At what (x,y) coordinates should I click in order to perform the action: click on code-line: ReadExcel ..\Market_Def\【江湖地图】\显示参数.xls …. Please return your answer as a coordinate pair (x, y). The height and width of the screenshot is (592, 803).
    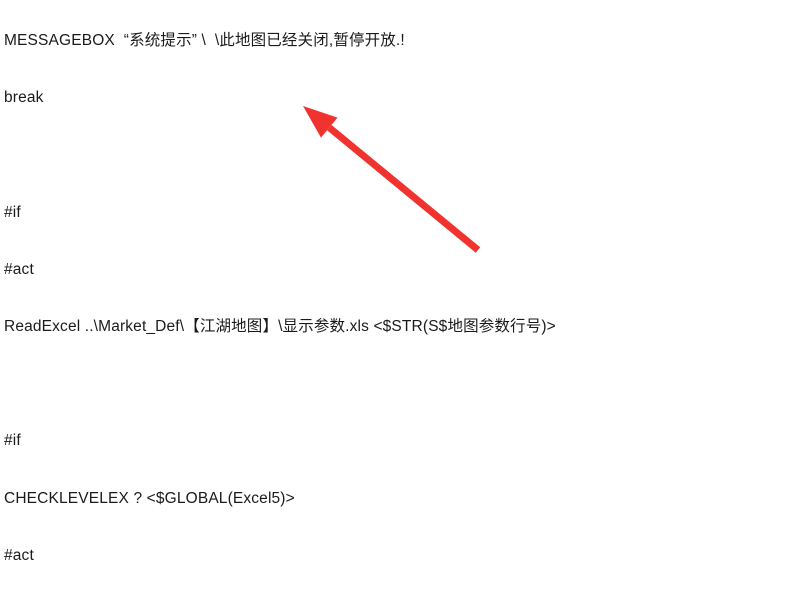
    Looking at the image, I should click on (280, 326).